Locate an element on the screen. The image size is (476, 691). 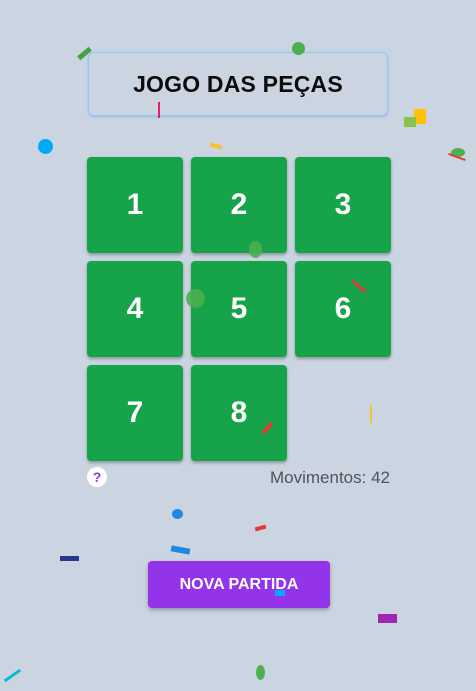
tile-8: 8 is located at coordinates (239, 413).